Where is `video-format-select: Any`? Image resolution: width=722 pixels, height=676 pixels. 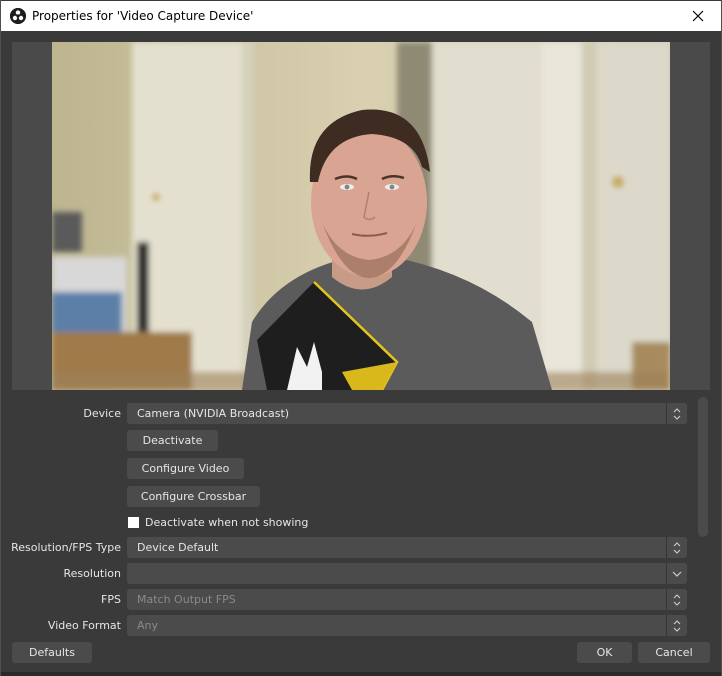 video-format-select: Any is located at coordinates (407, 625).